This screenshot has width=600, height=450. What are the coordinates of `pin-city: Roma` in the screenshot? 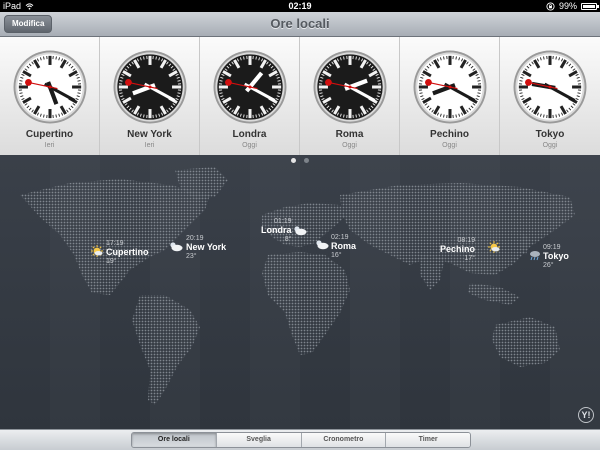 It's located at (344, 246).